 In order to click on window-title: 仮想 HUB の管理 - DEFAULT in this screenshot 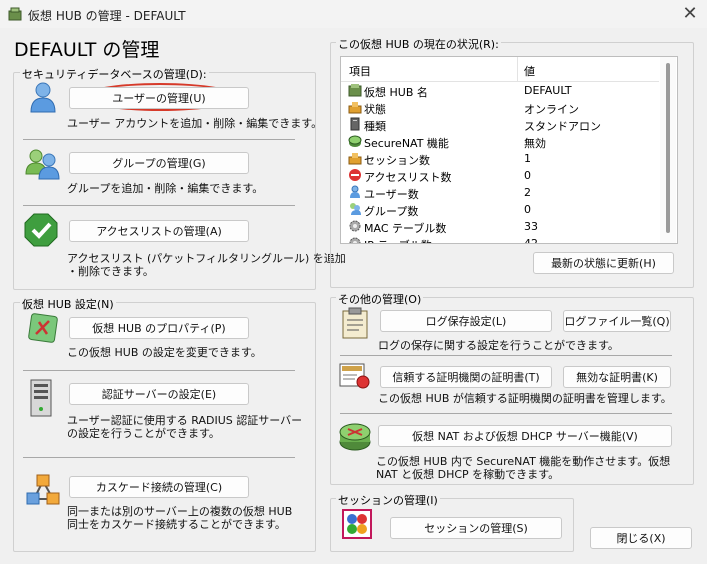, I will do `click(107, 16)`.